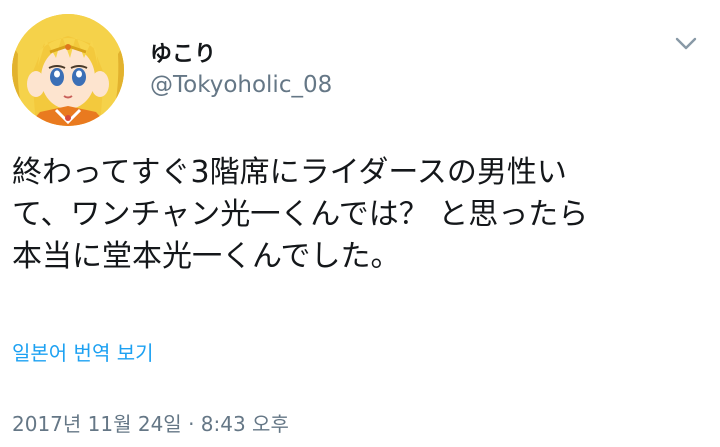  Describe the element at coordinates (150, 422) in the screenshot. I see `tweet-timestamp: 2017년 11월 24일 · 8:43 오후` at that location.